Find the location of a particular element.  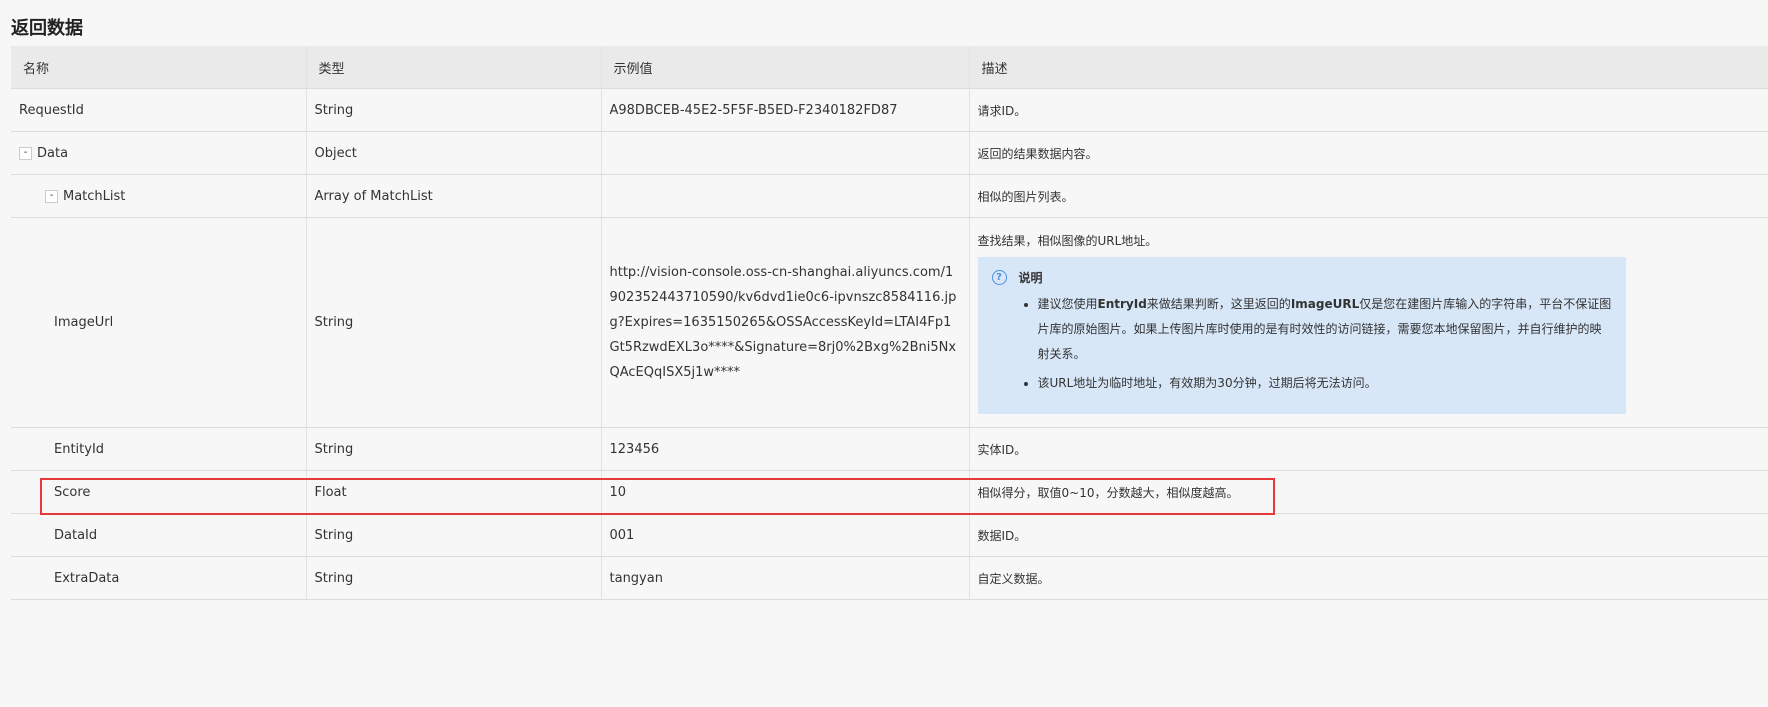

param-example: 001 is located at coordinates (785, 535).